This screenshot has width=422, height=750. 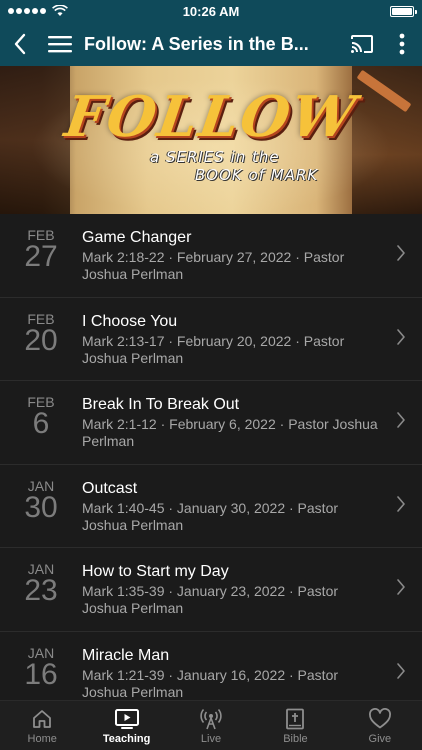 I want to click on sermon-title: Break In To Break Out, so click(x=161, y=404).